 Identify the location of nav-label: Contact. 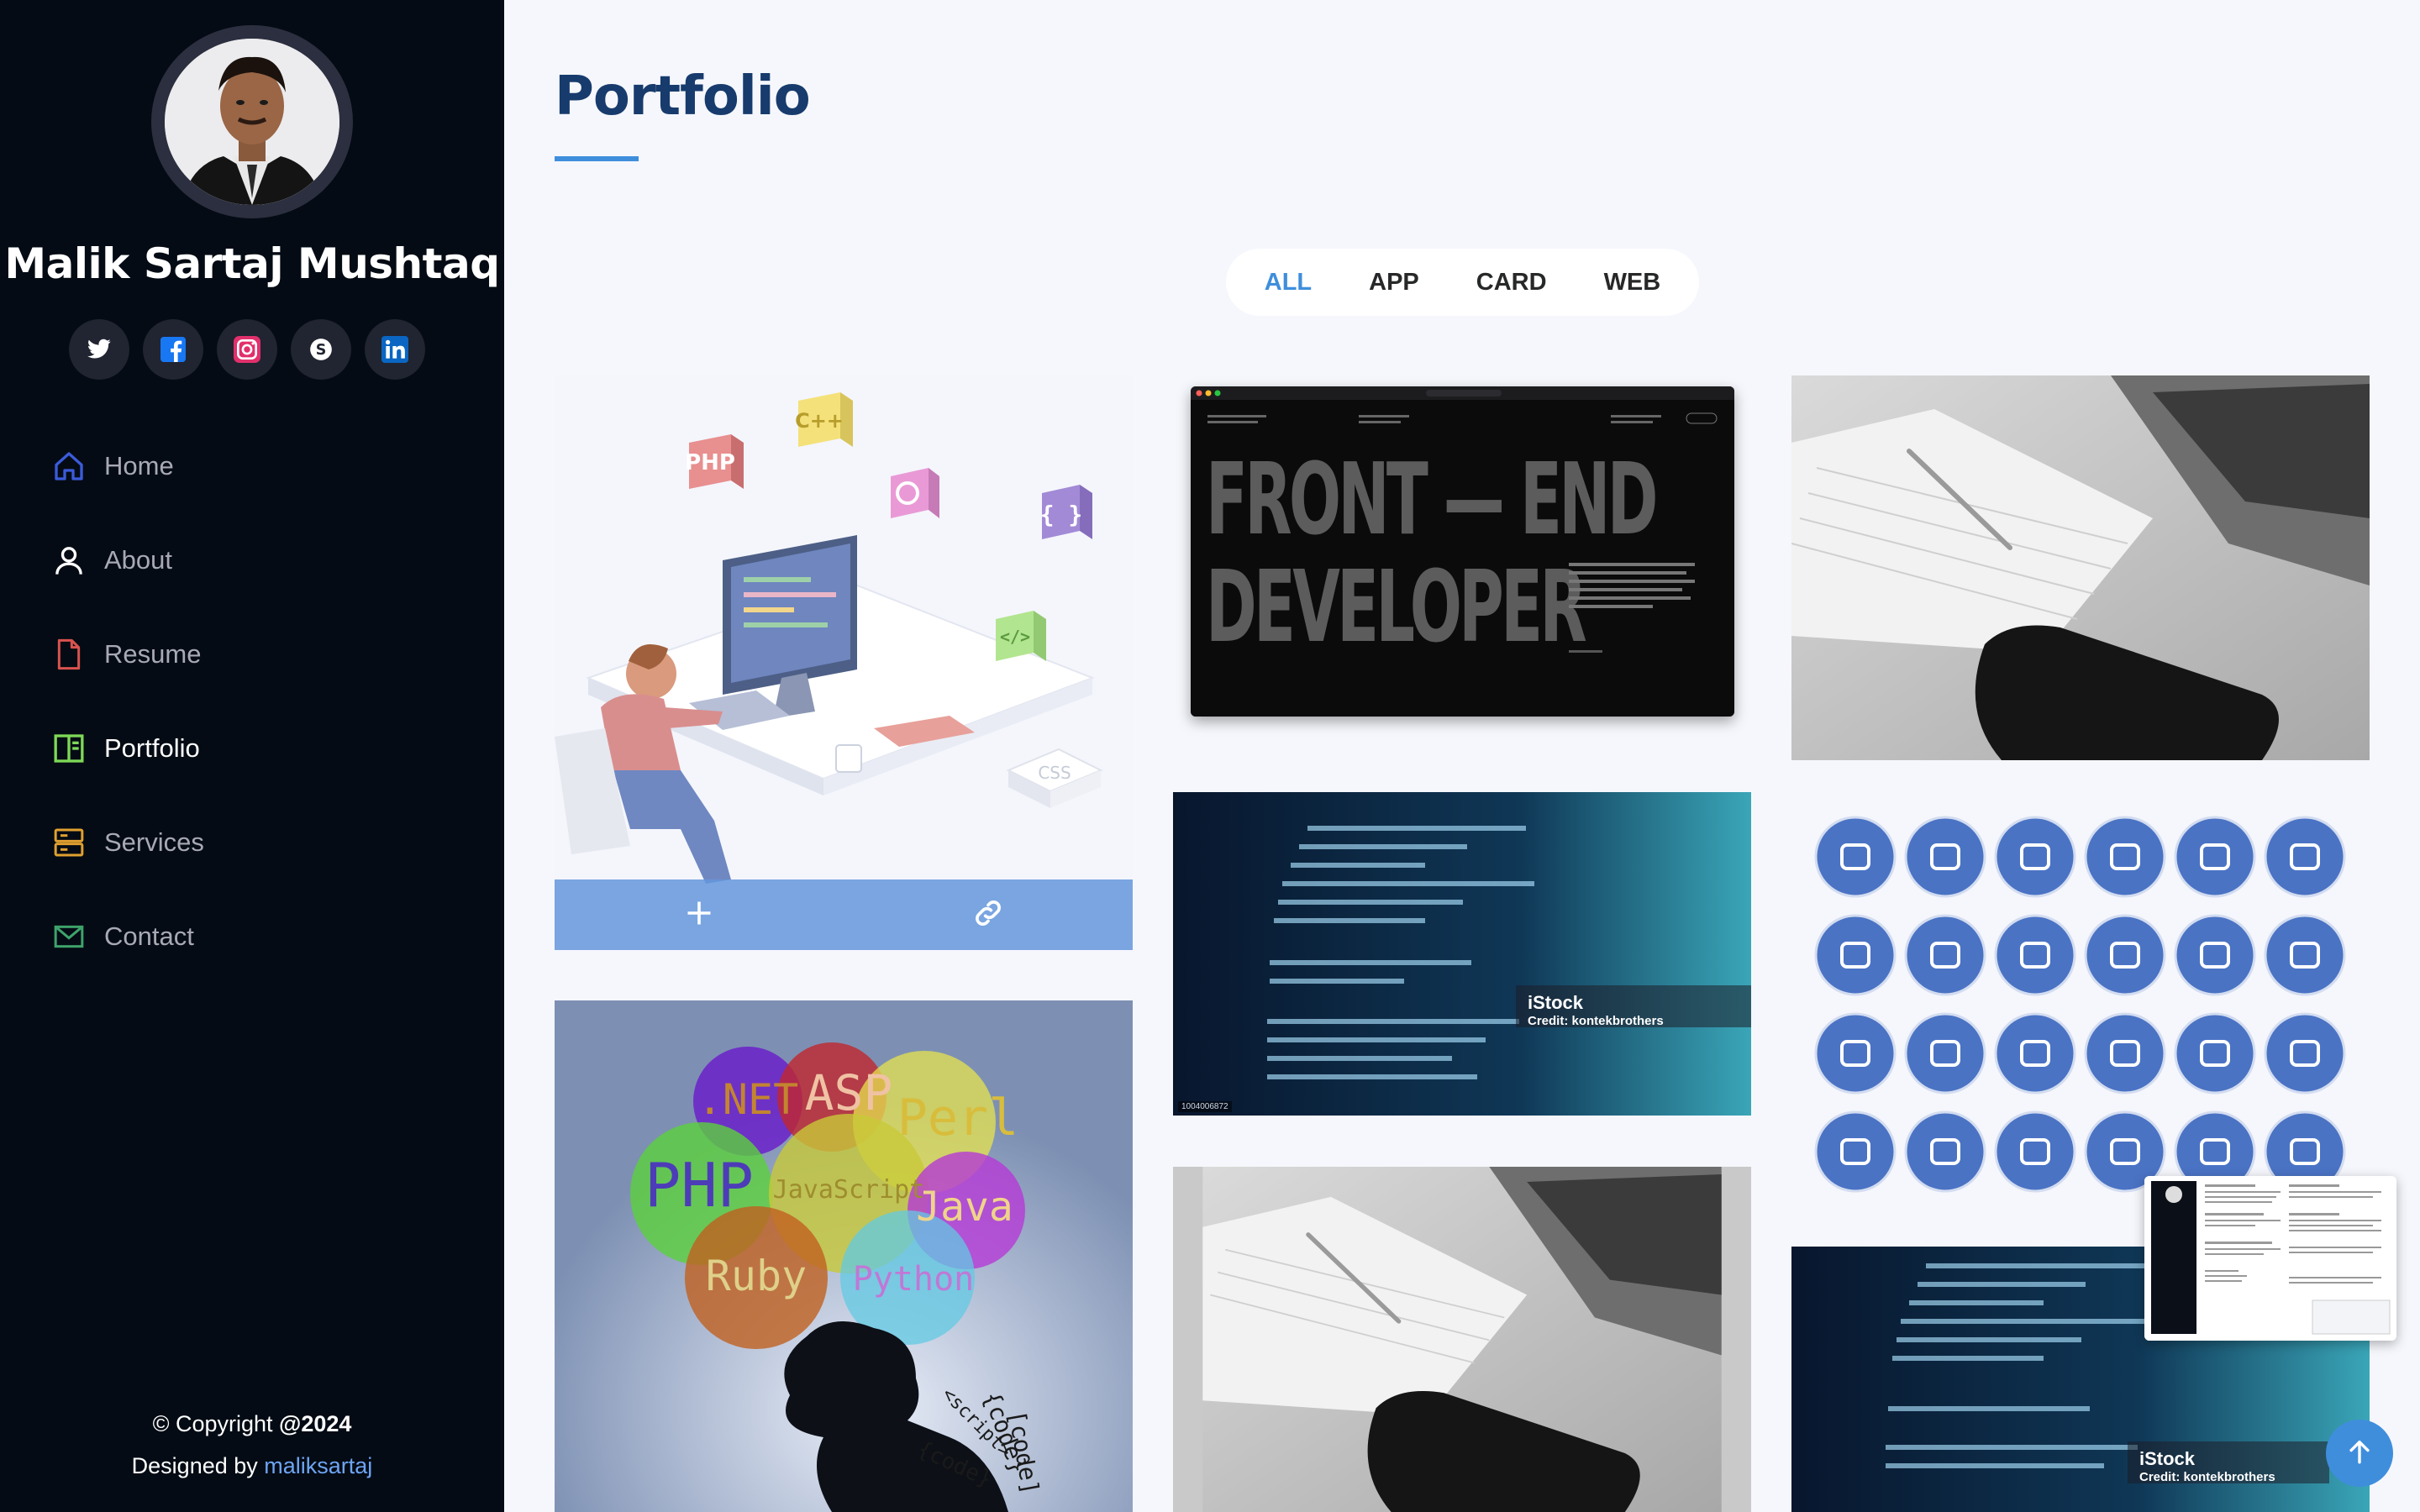
(149, 936).